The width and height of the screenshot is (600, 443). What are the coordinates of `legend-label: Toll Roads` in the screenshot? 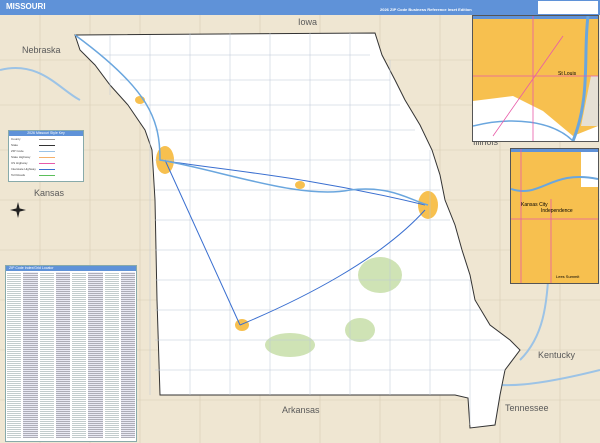 It's located at (18, 175).